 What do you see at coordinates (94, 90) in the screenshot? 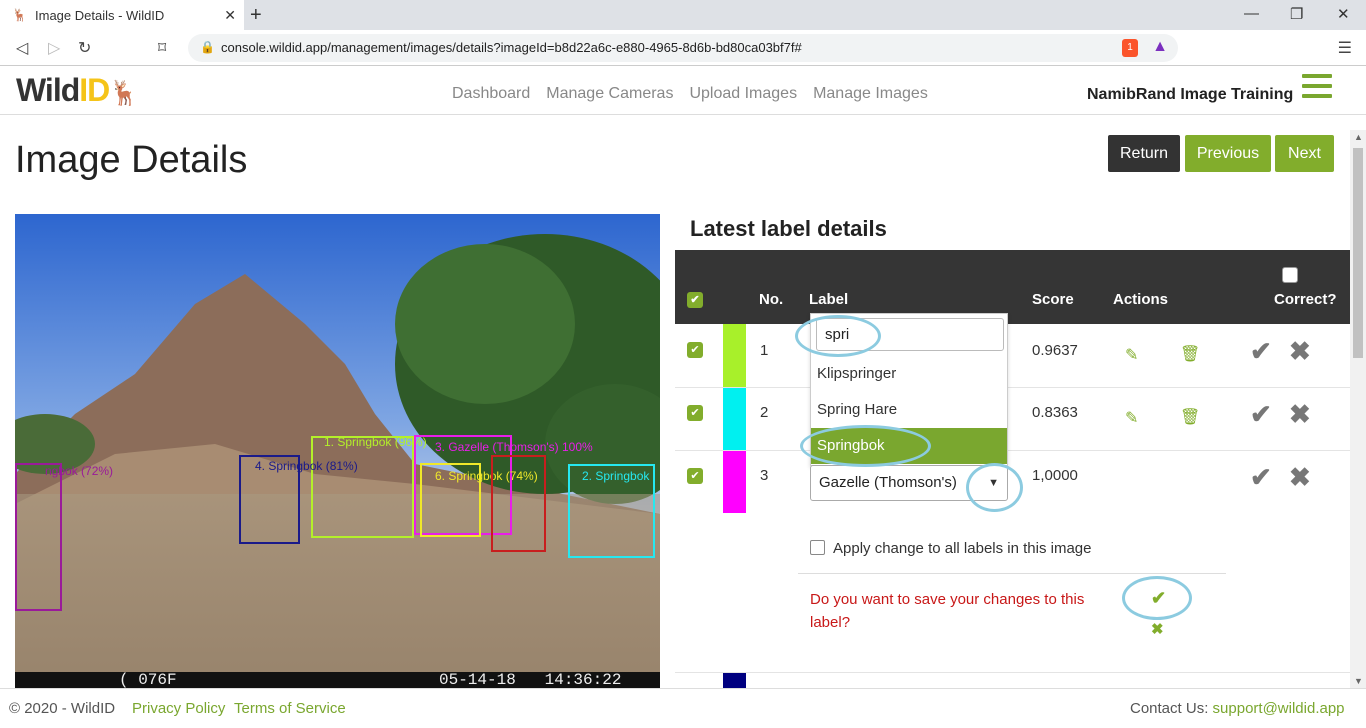
I see `logo-id: ID` at bounding box center [94, 90].